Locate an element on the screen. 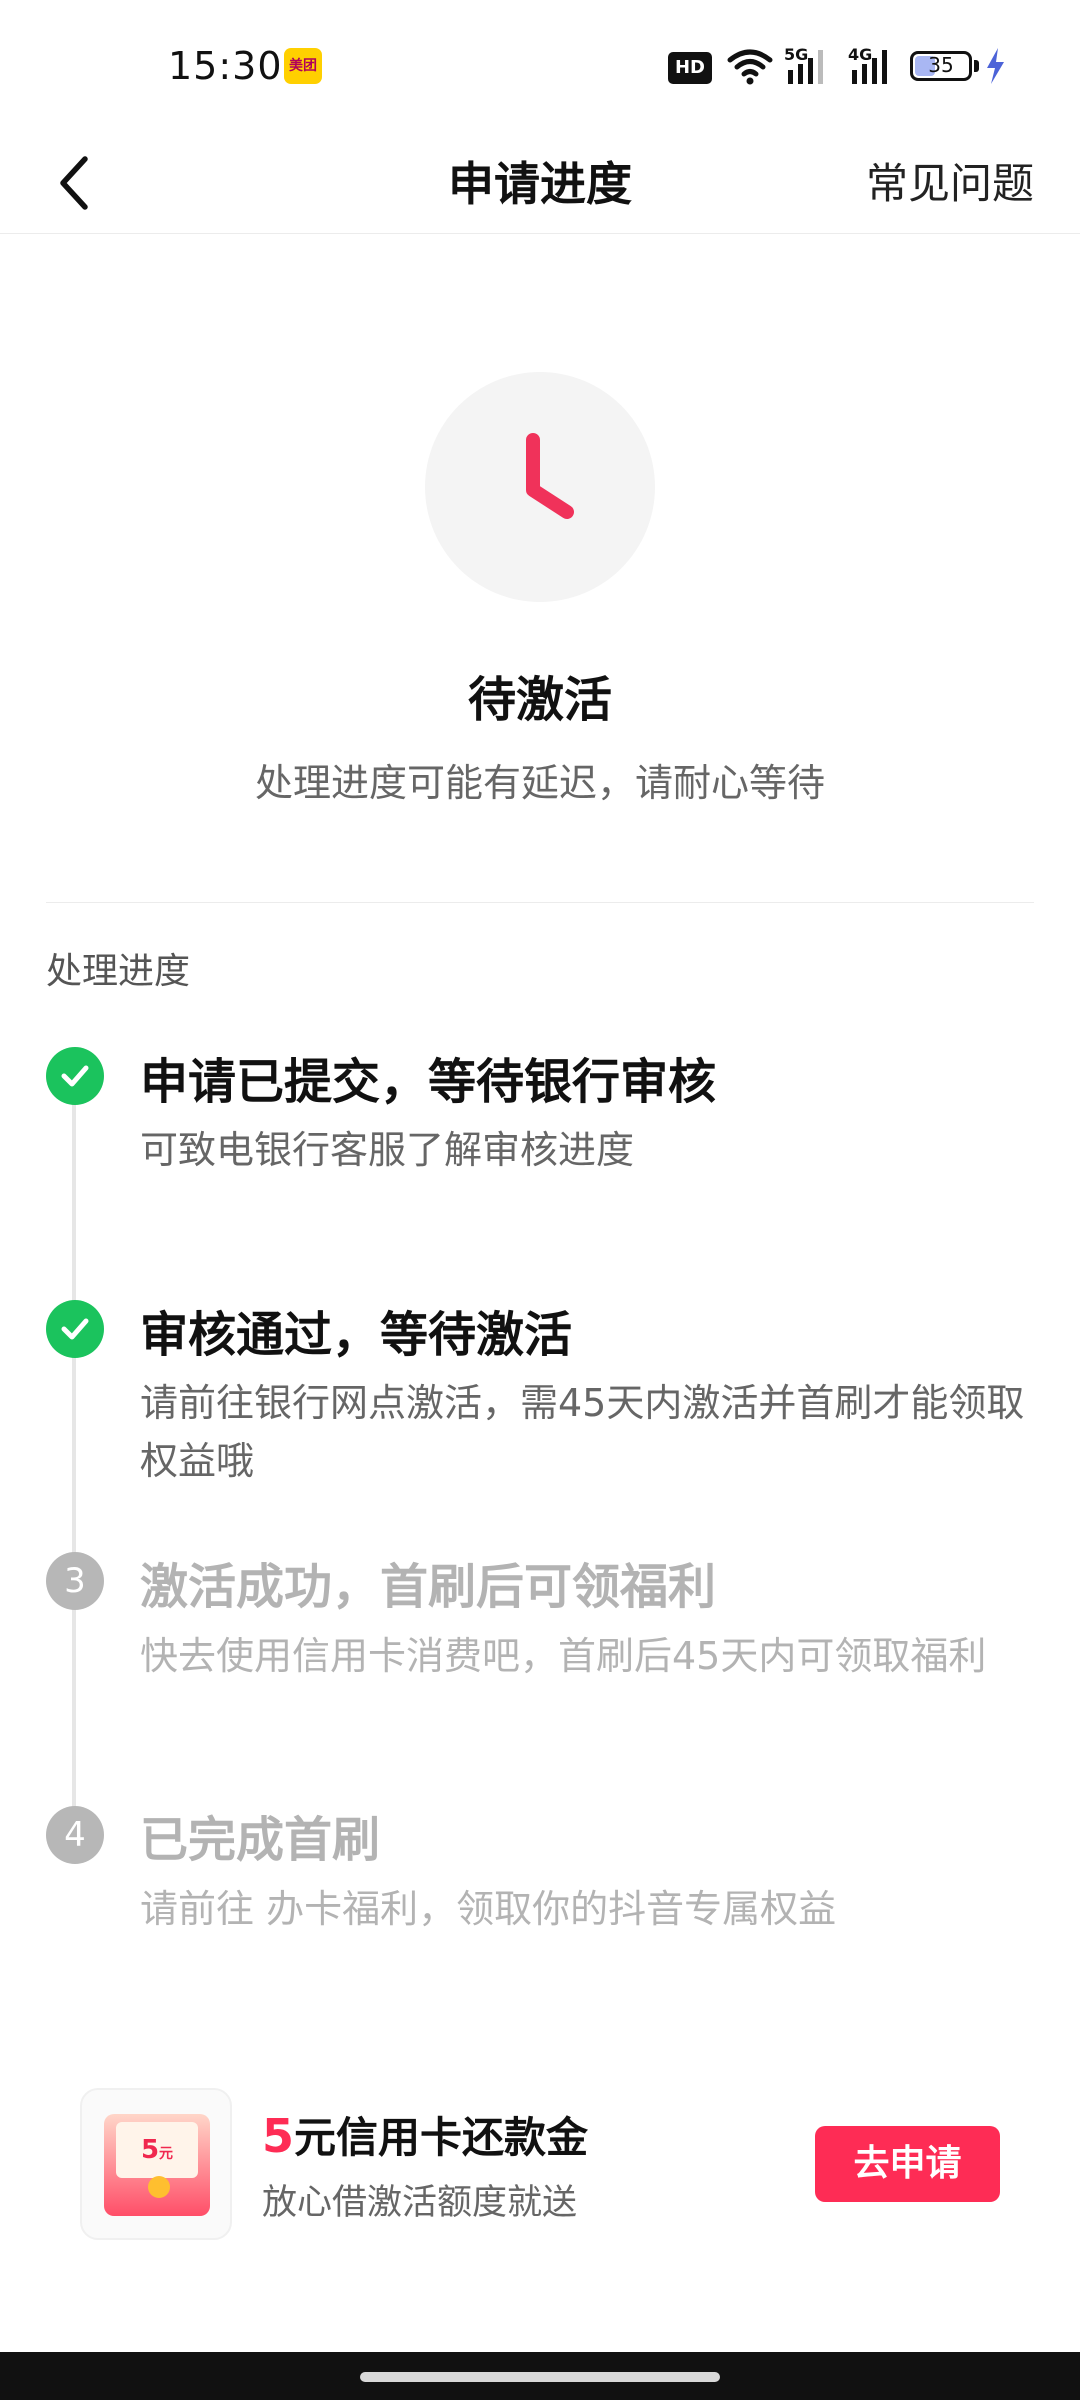 The image size is (1080, 2400). status-clock-badge is located at coordinates (540, 487).